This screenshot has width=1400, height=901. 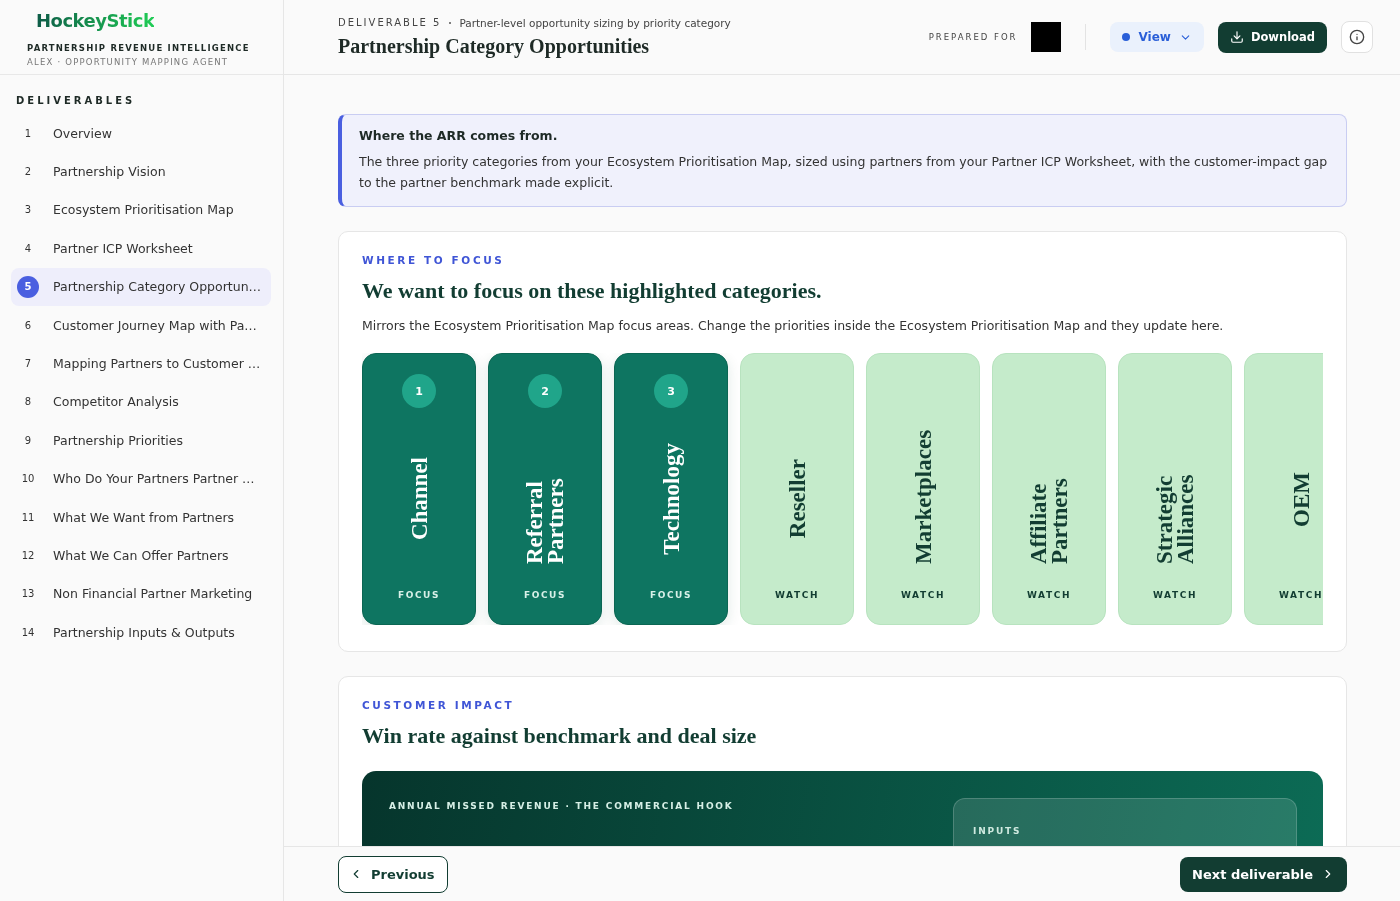 What do you see at coordinates (1049, 520) in the screenshot?
I see `category-name: Affiliate Partners` at bounding box center [1049, 520].